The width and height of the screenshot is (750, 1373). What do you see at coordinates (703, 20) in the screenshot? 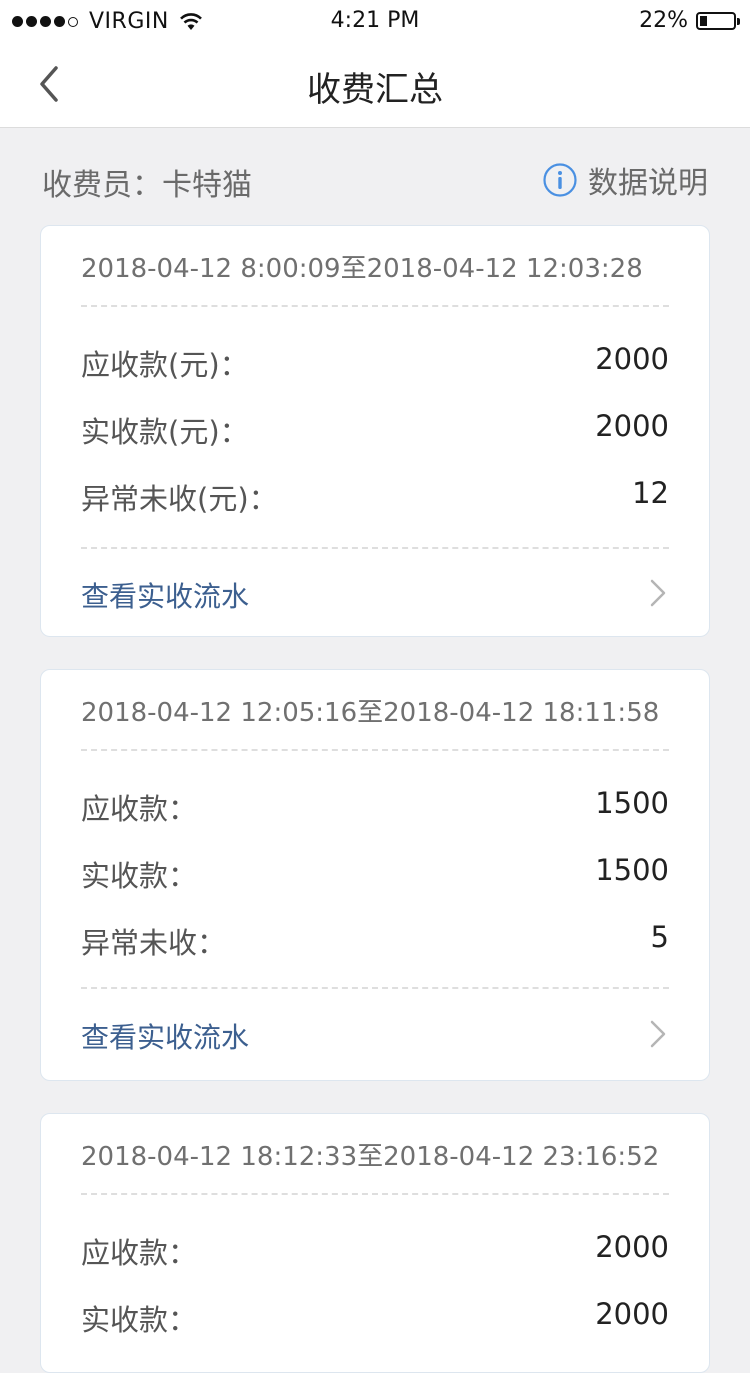
I see `battery-fill` at bounding box center [703, 20].